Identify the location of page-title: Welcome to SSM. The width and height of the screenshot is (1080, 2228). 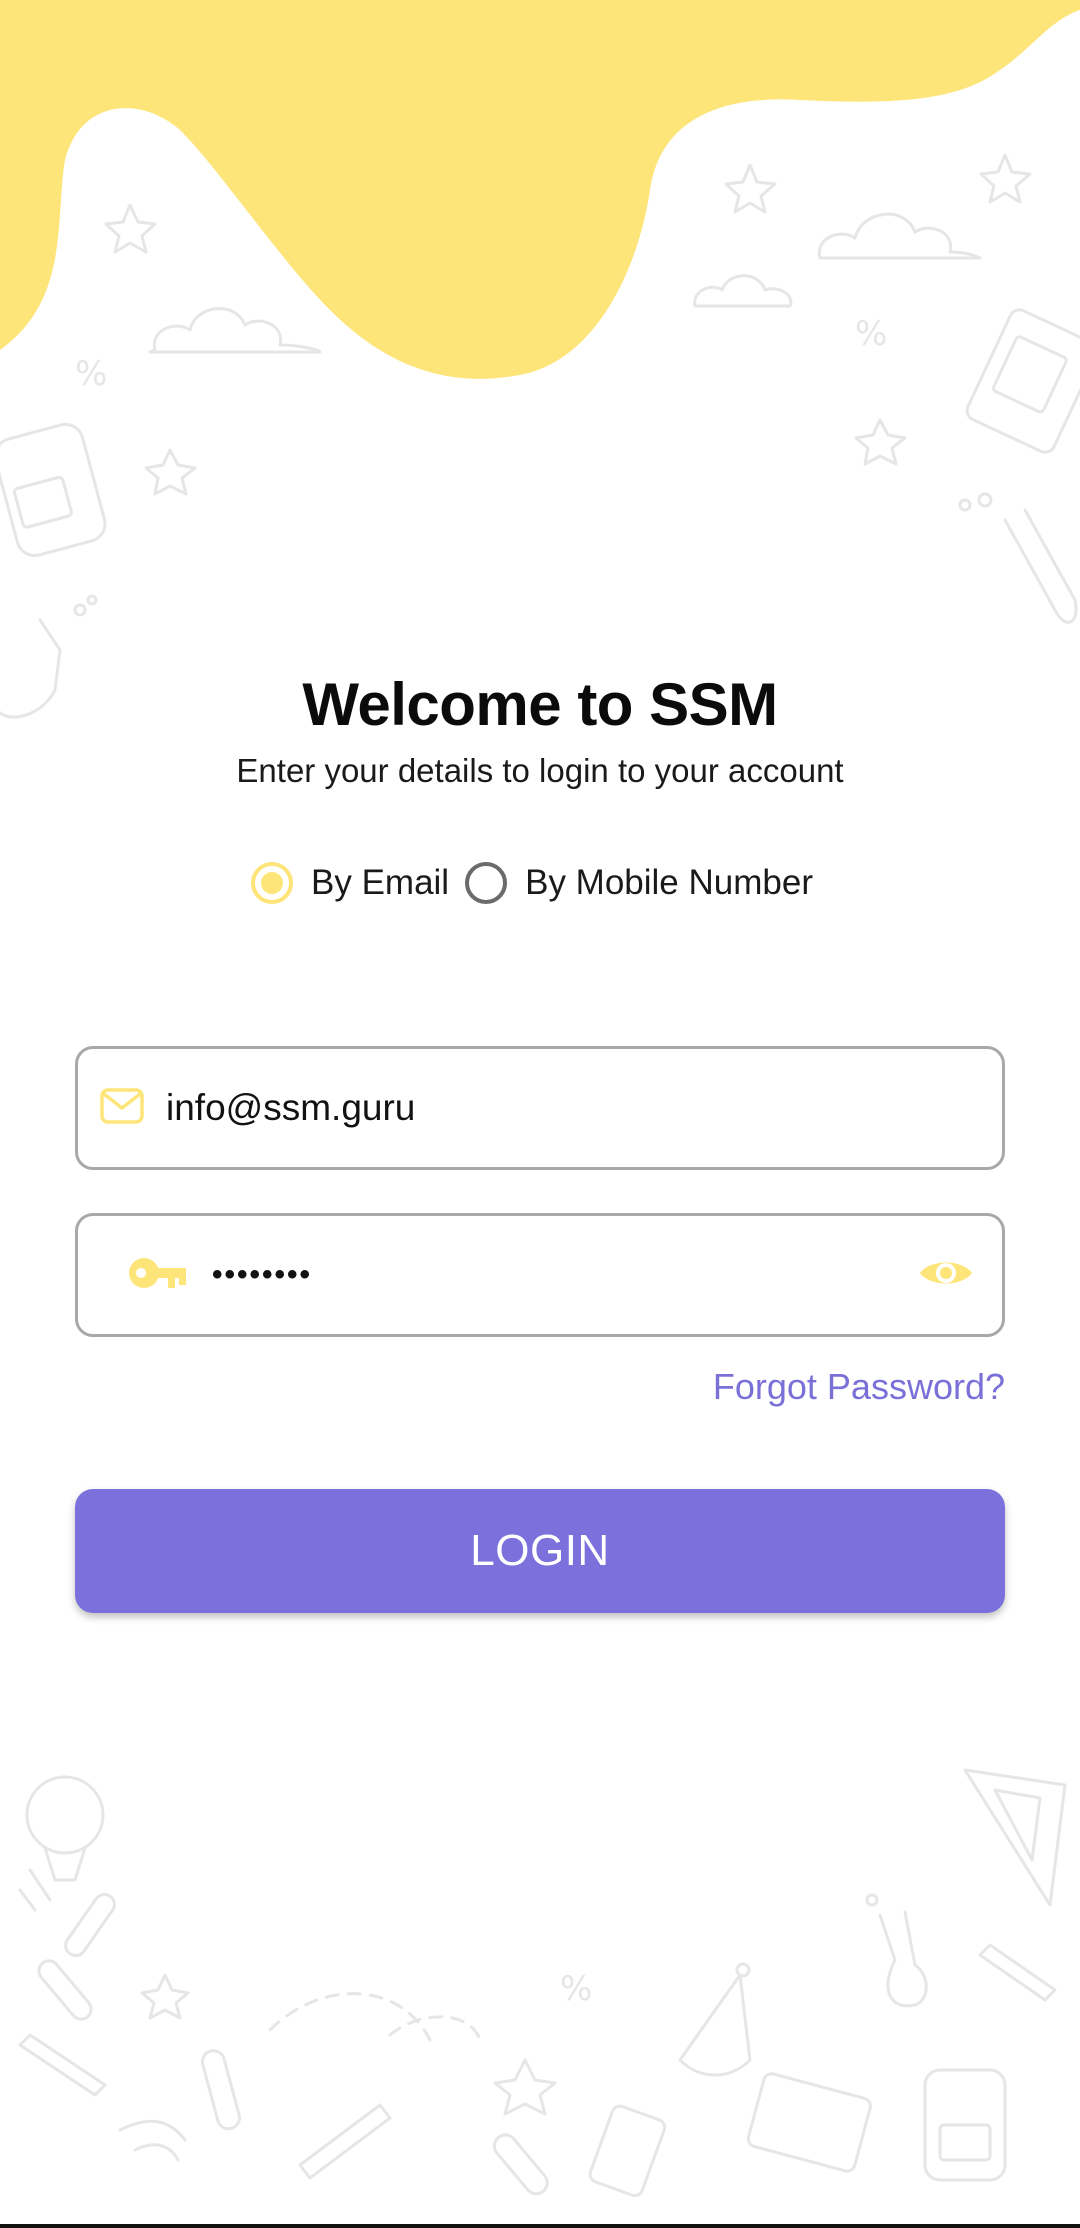
(540, 704).